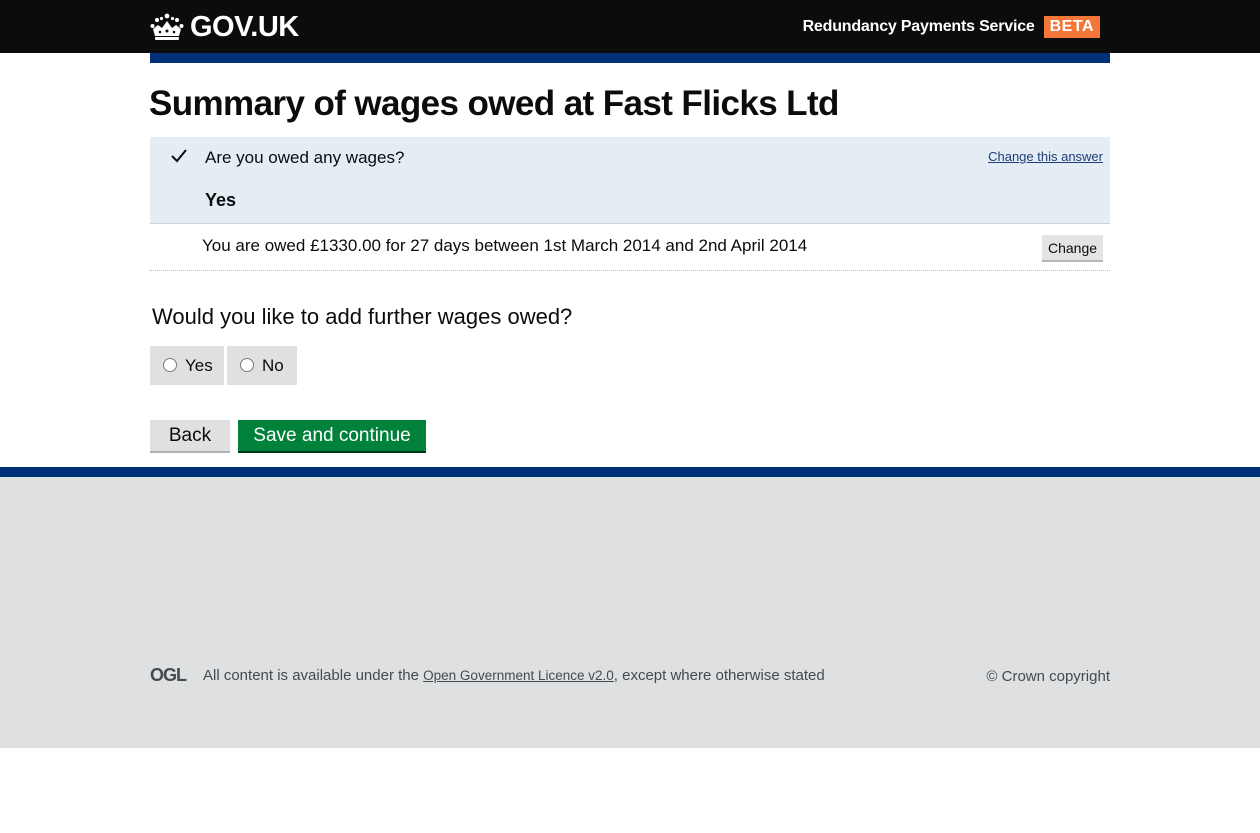 This screenshot has width=1260, height=833. Describe the element at coordinates (1071, 27) in the screenshot. I see `phase-badge: BETA` at that location.